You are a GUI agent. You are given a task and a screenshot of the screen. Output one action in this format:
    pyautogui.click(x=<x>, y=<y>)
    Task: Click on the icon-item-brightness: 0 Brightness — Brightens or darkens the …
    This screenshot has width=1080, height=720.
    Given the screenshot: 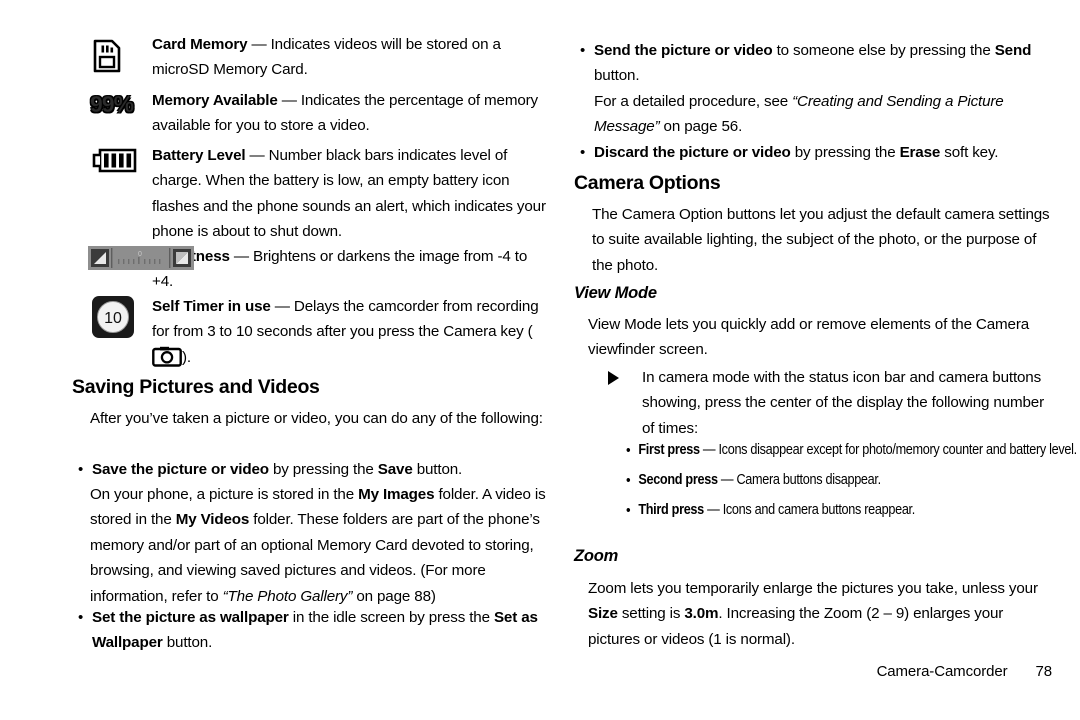 What is the action you would take?
    pyautogui.click(x=306, y=269)
    